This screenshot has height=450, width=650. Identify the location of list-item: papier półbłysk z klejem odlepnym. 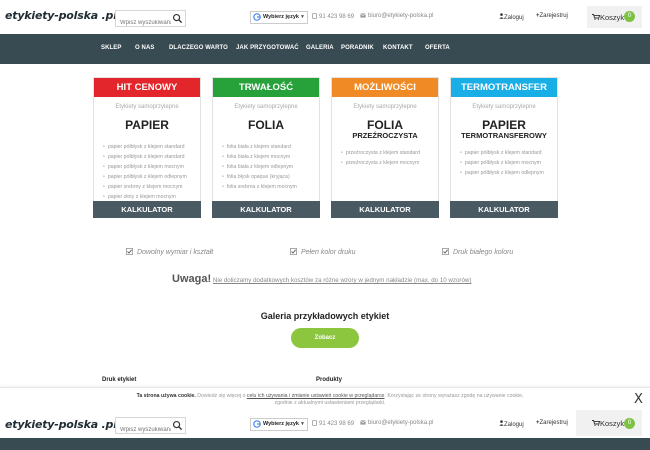
(151, 177).